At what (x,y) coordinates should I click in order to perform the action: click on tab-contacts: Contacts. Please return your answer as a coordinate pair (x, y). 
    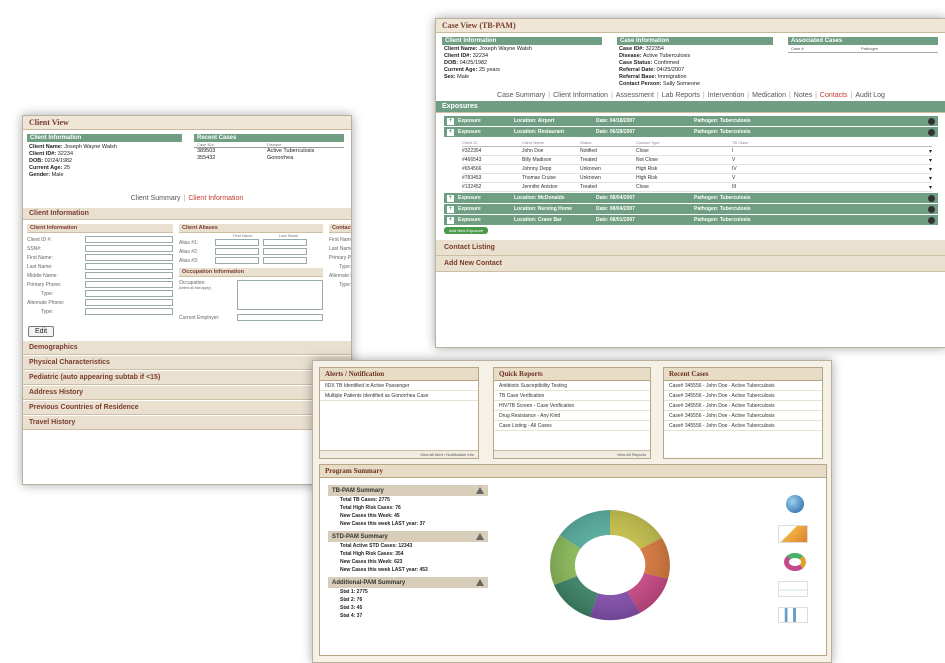
    Looking at the image, I should click on (834, 95).